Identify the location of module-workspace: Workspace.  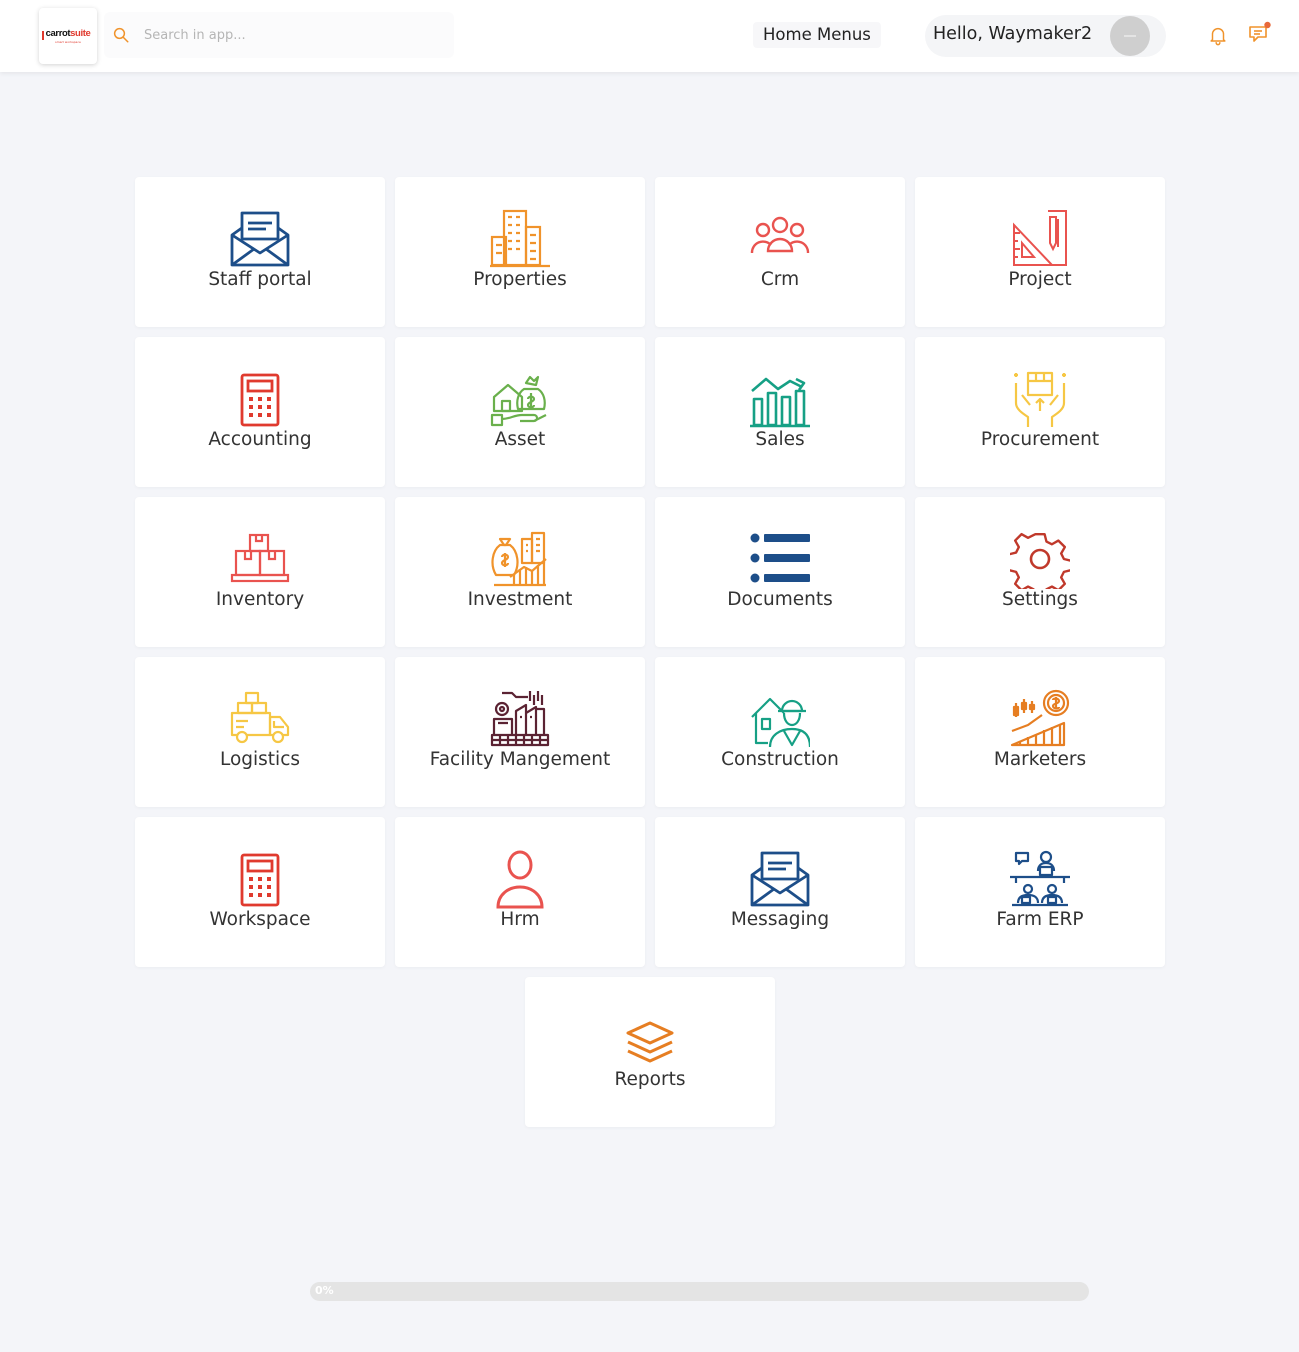
(260, 892).